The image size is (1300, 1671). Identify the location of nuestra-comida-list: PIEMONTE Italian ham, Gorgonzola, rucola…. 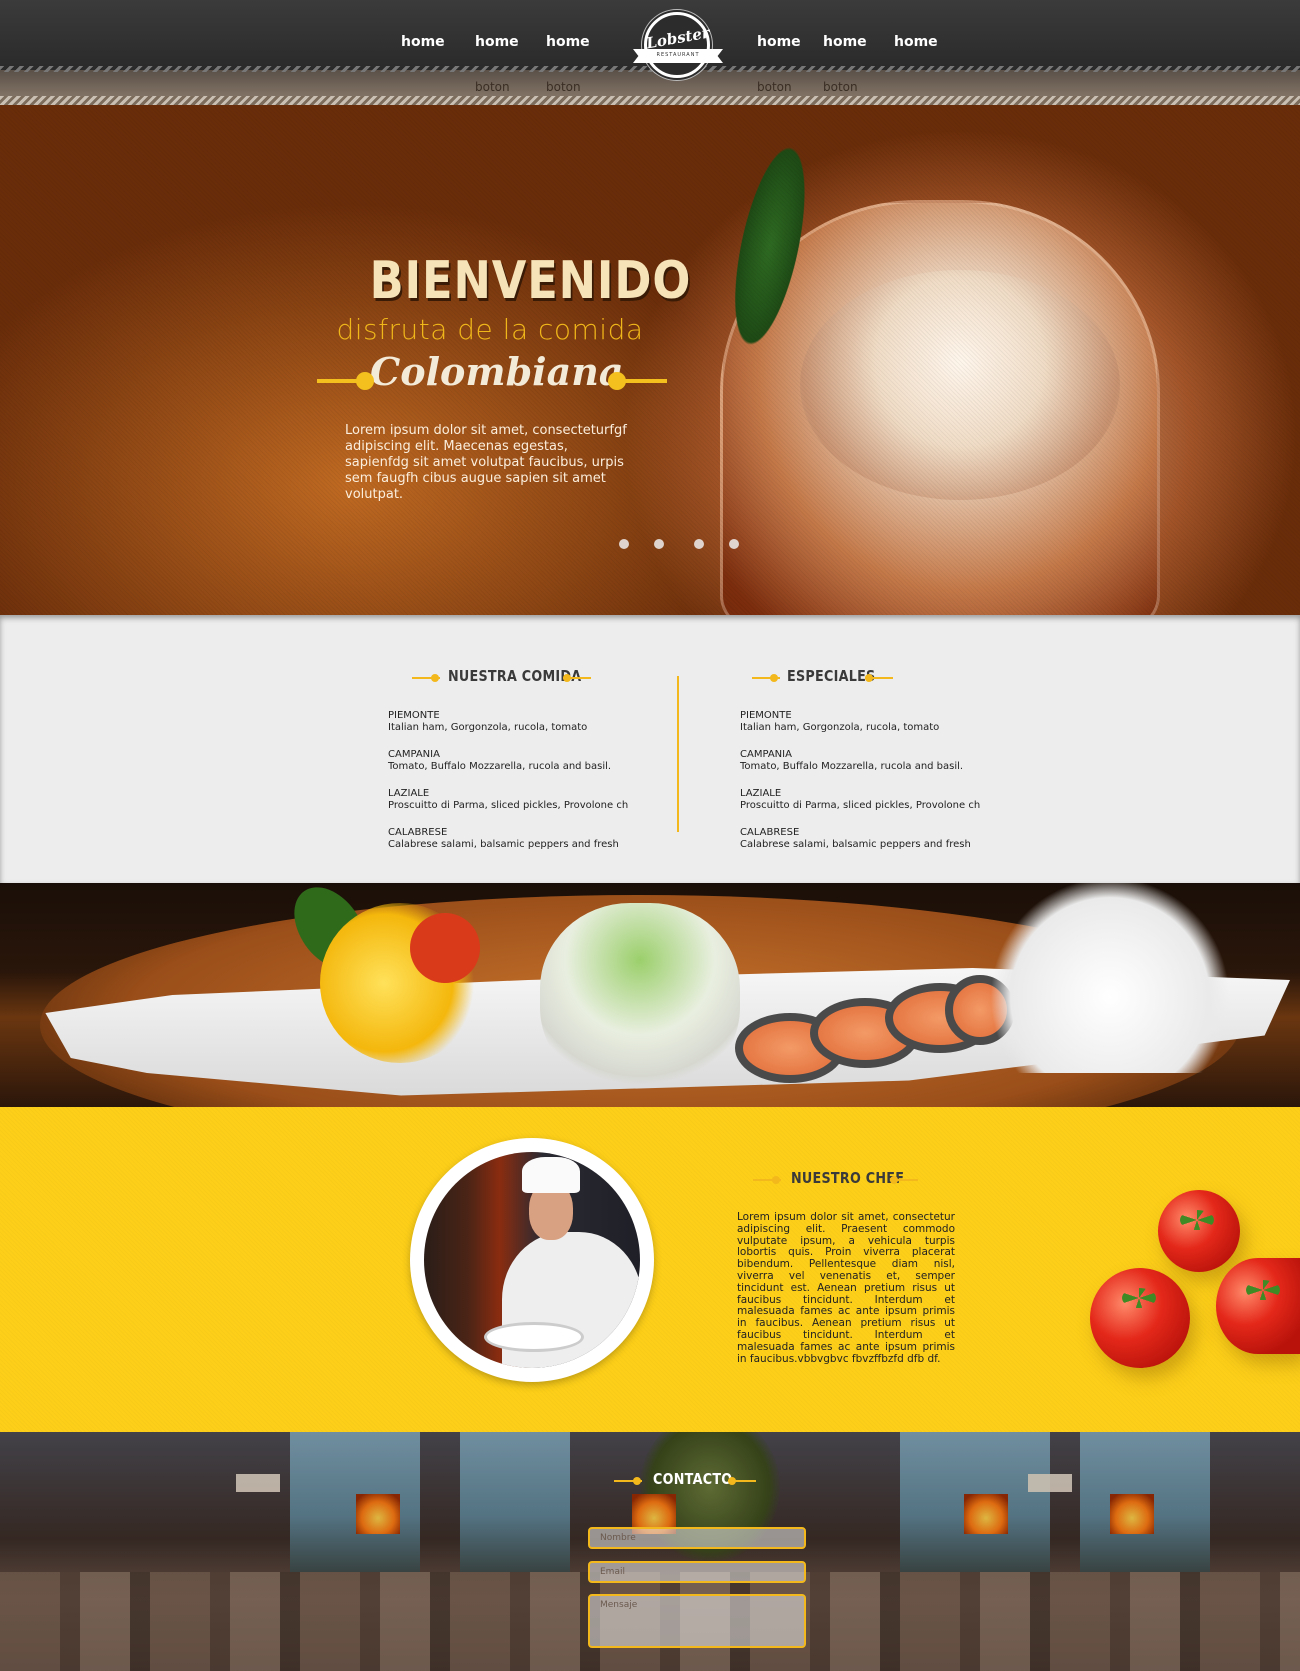
(518, 788).